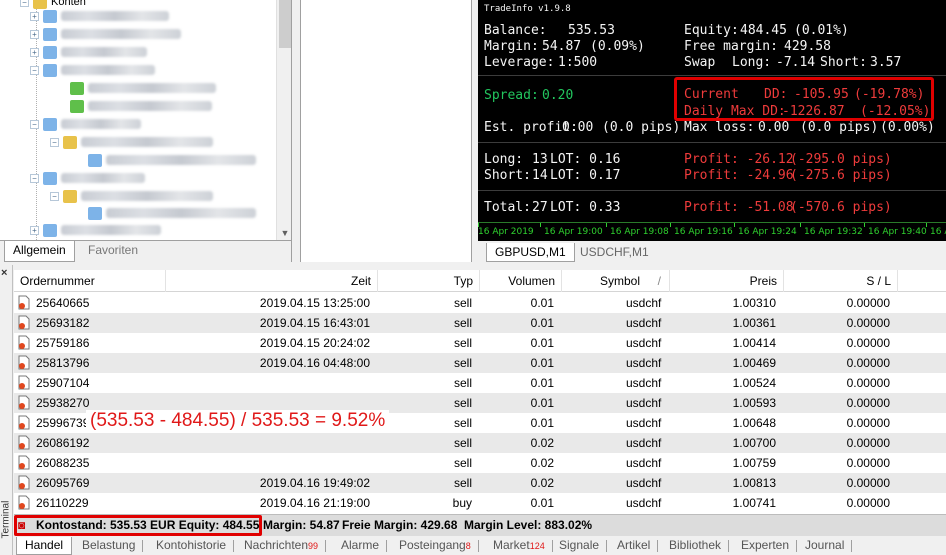 This screenshot has height=555, width=946. I want to click on tab-market: Market124, so click(519, 546).